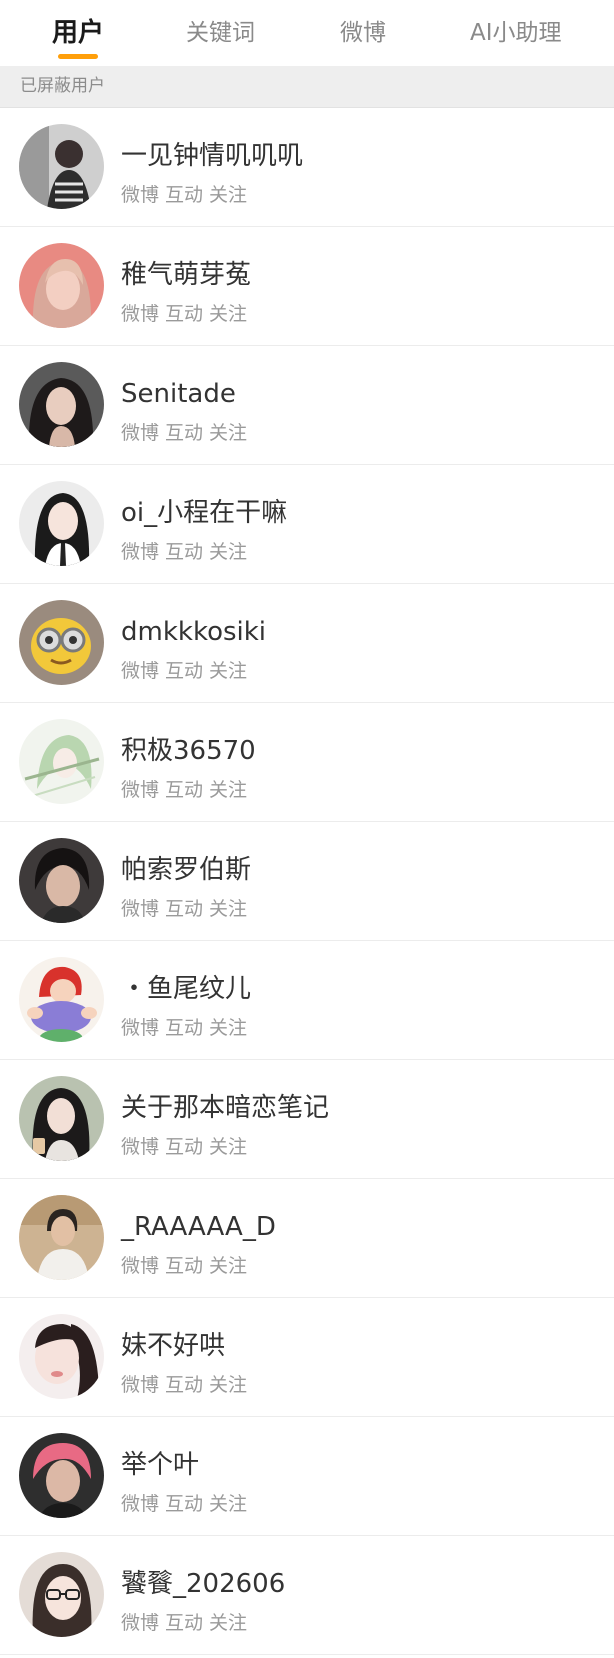  What do you see at coordinates (307, 1238) in the screenshot?
I see `user-row: _RAAAAA_D 微博 互动 关注` at bounding box center [307, 1238].